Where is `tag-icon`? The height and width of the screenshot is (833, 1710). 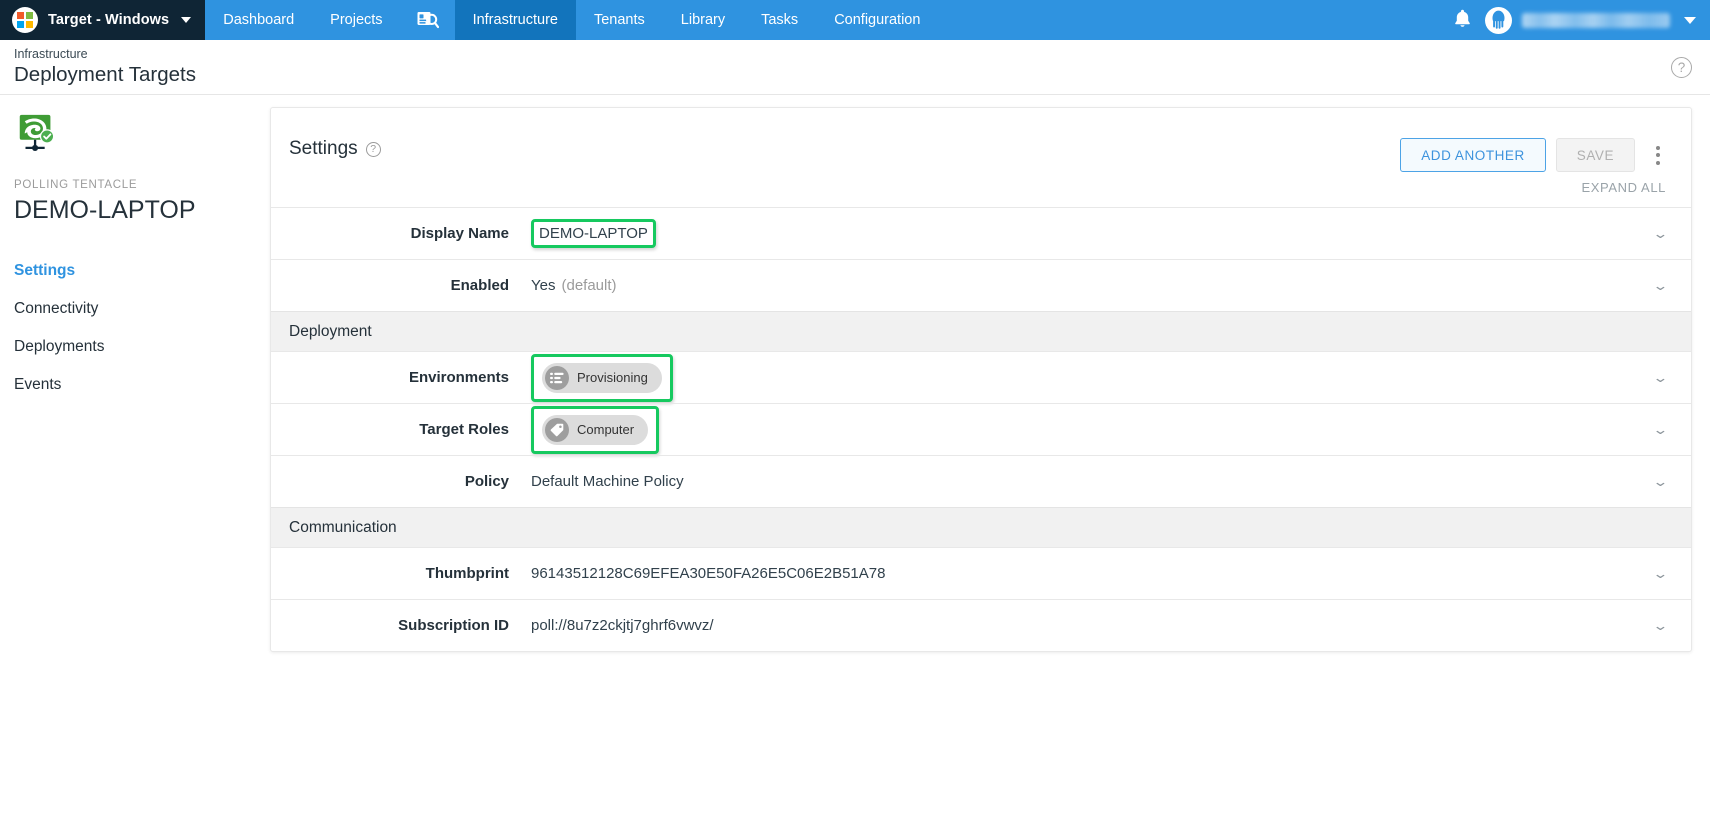
tag-icon is located at coordinates (557, 429).